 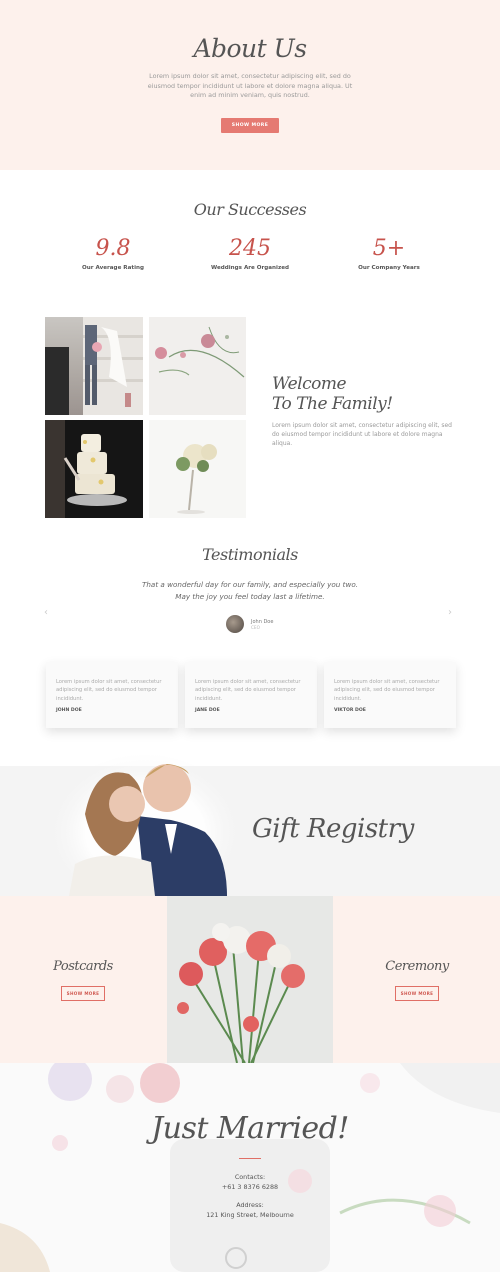 What do you see at coordinates (250, 209) in the screenshot?
I see `successes-title: Our Successes` at bounding box center [250, 209].